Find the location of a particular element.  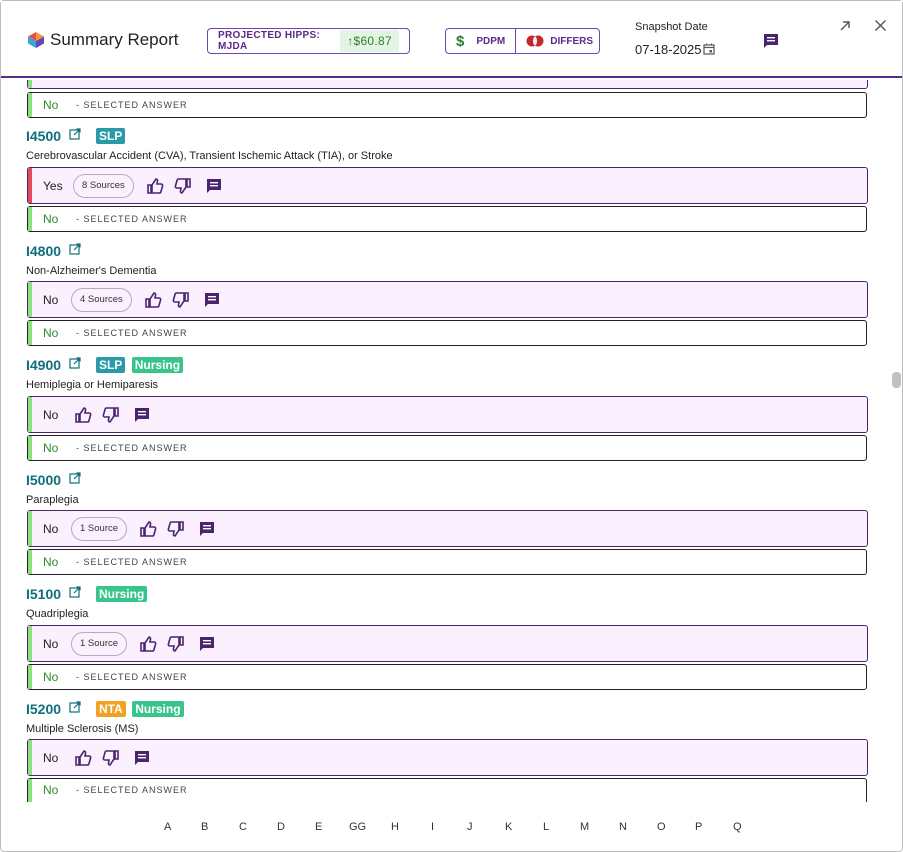

section-link-o: O is located at coordinates (661, 827).